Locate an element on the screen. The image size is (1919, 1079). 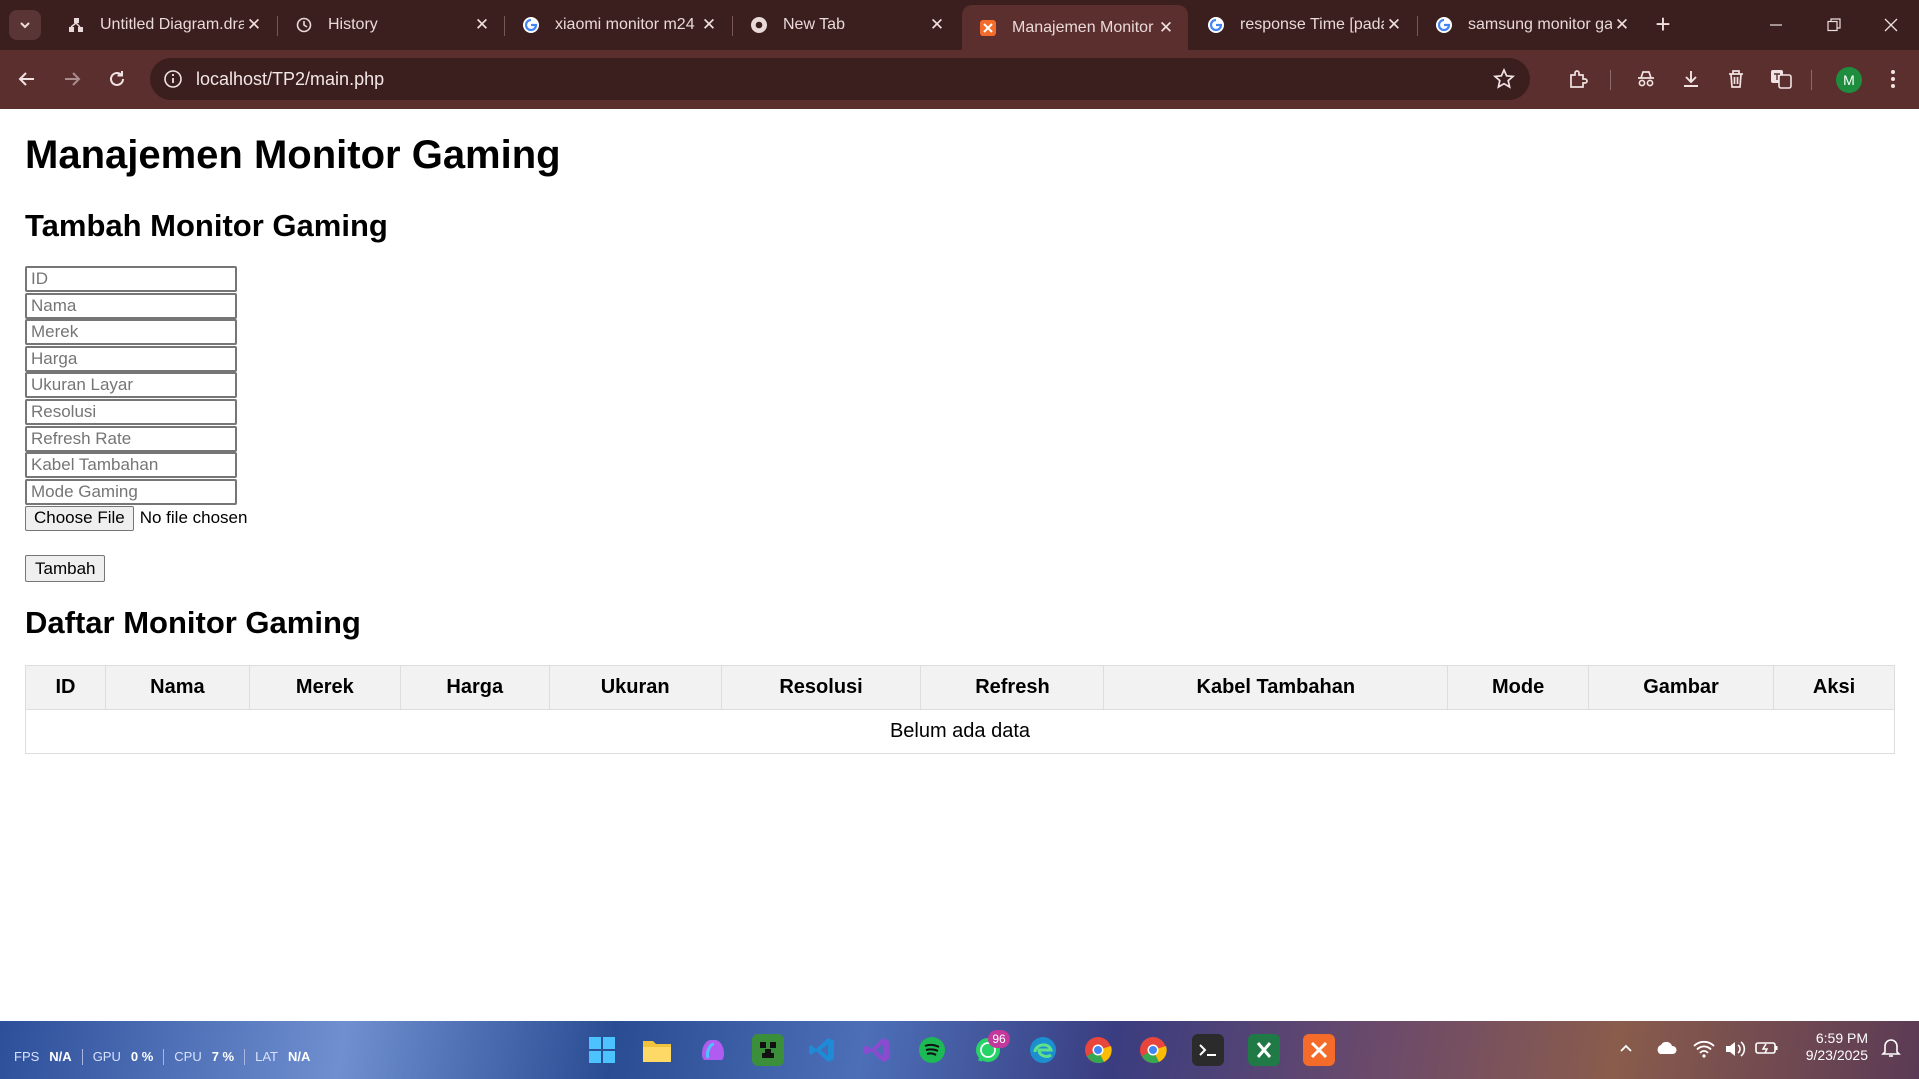
battery-icon is located at coordinates (1767, 1050).